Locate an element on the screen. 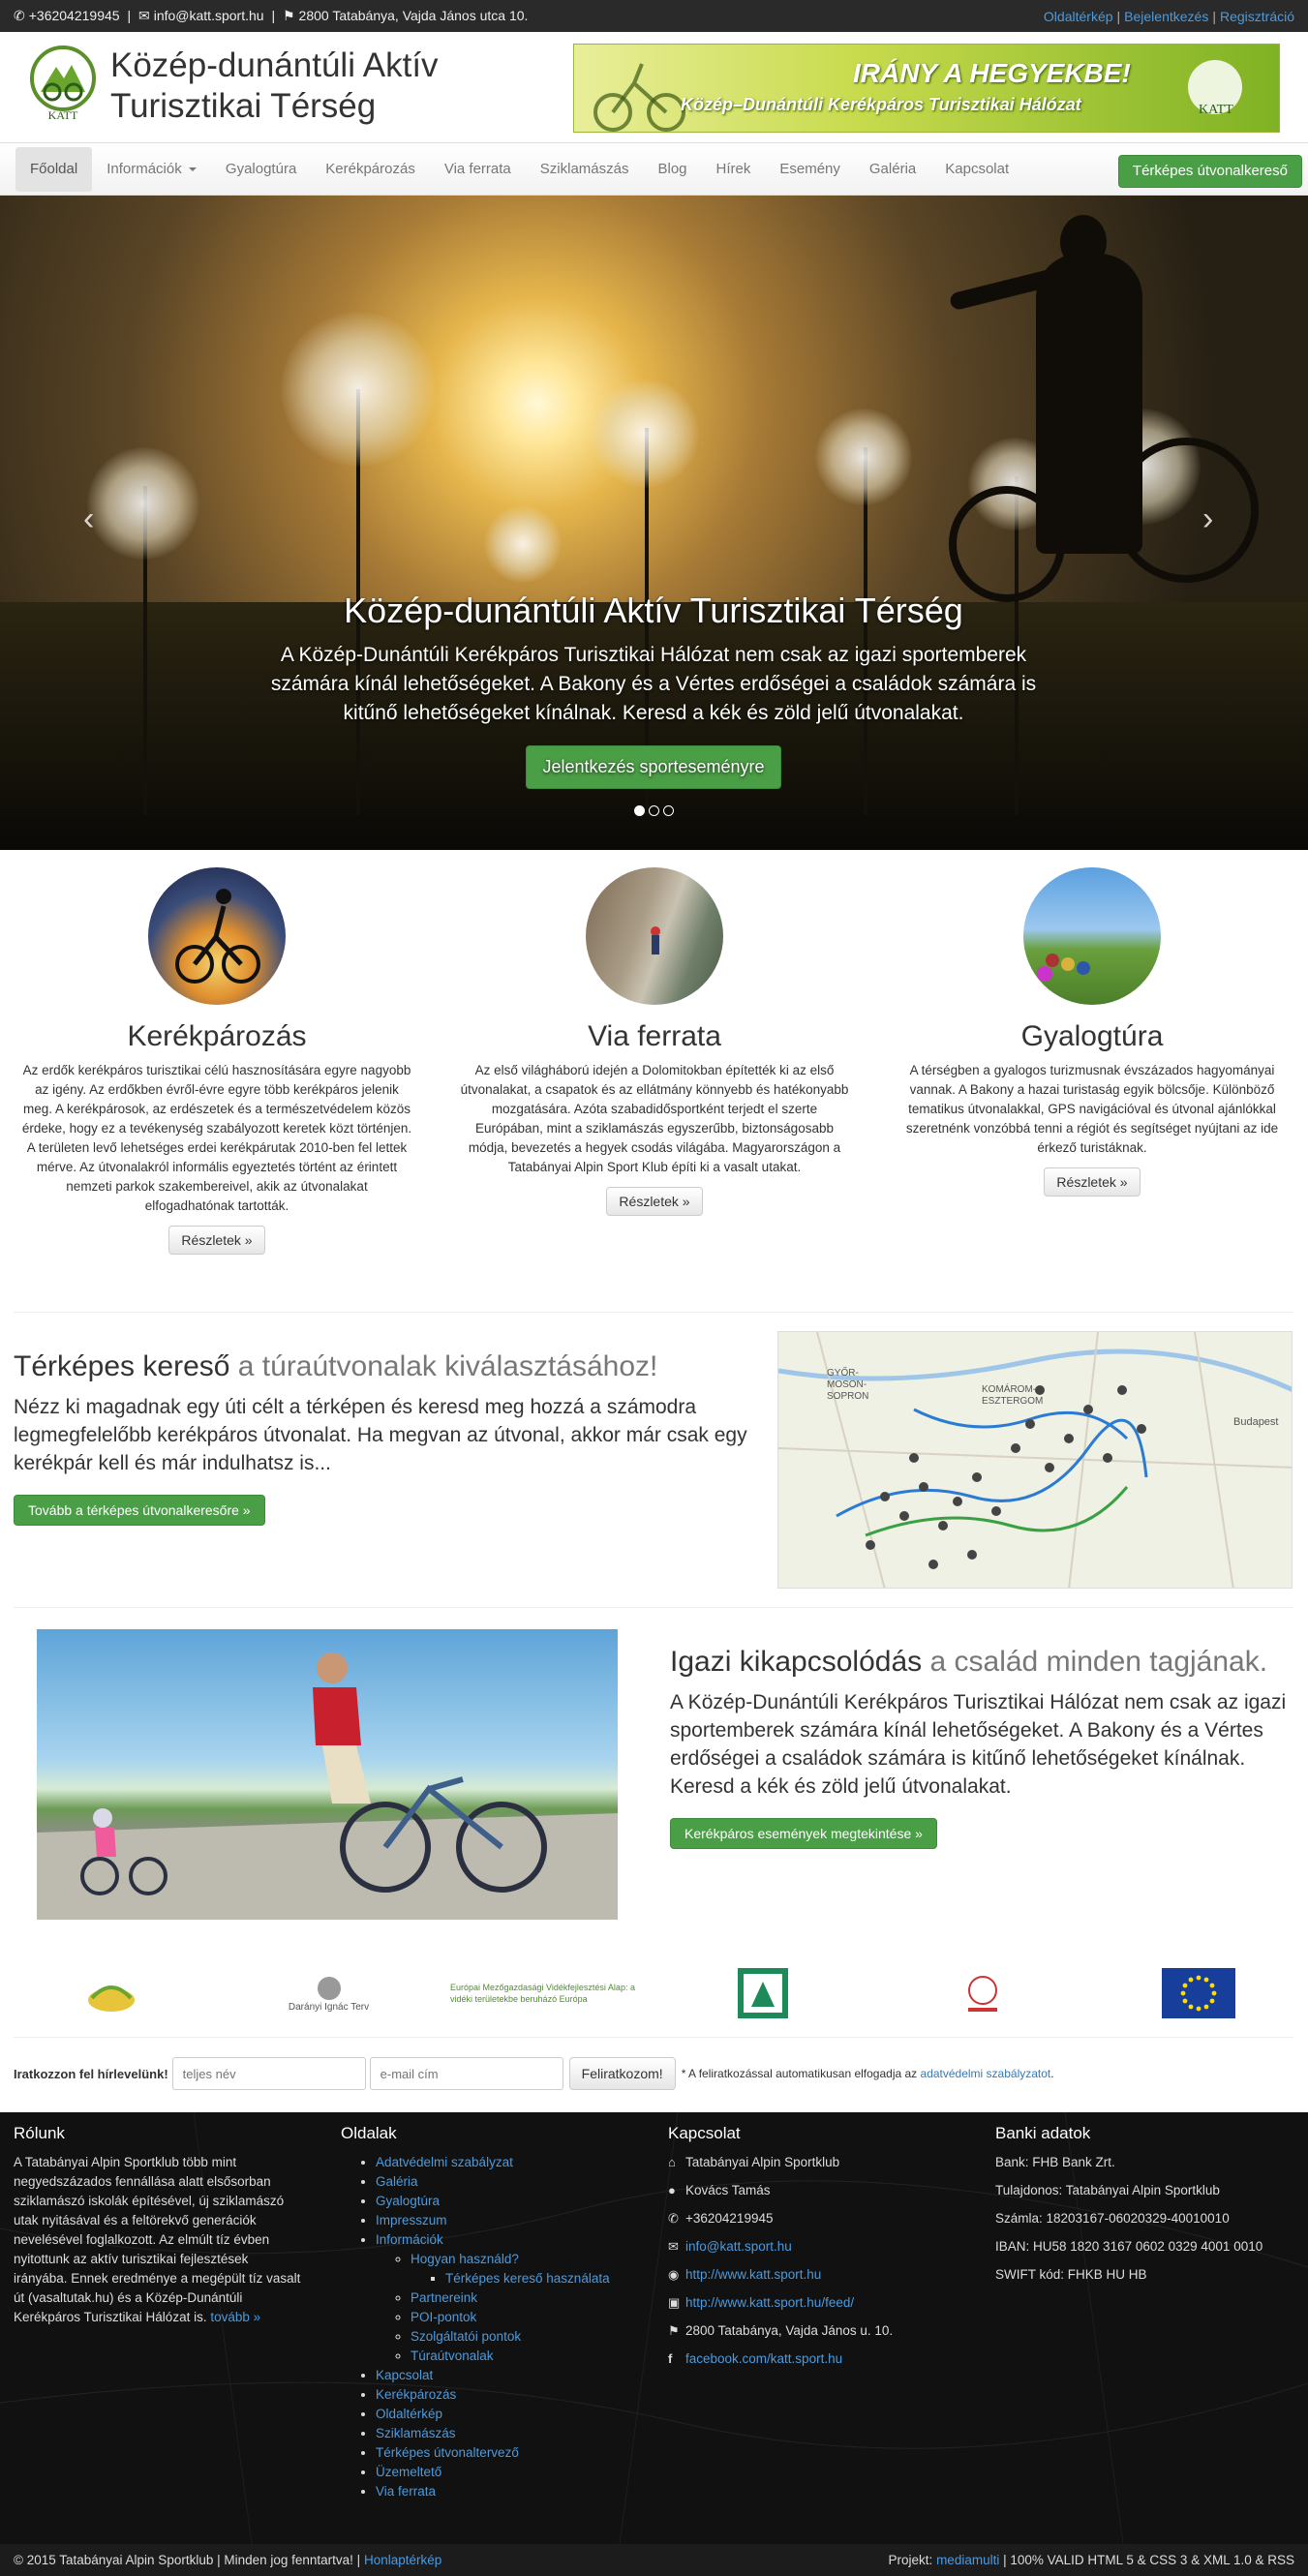 The image size is (1308, 2576). footer-link: Via ferrata is located at coordinates (406, 2491).